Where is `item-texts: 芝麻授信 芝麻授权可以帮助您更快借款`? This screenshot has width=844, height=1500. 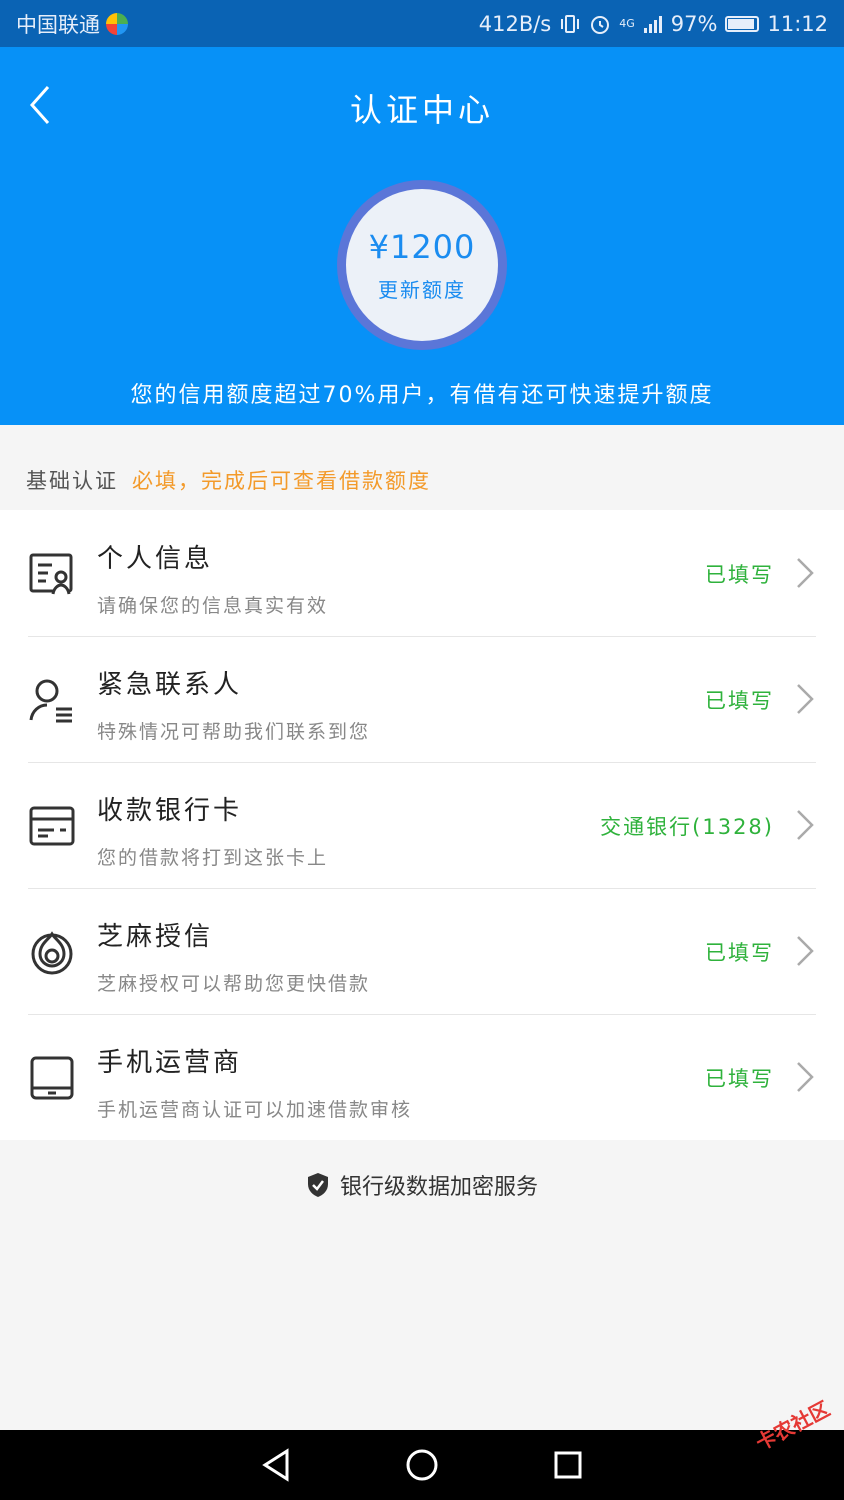
item-texts: 芝麻授信 芝麻授权可以帮助您更快借款 is located at coordinates (233, 956).